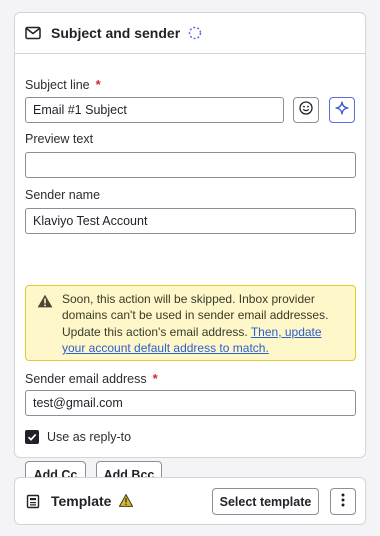 The height and width of the screenshot is (536, 380). I want to click on preview-text-label: Preview text, so click(59, 139).